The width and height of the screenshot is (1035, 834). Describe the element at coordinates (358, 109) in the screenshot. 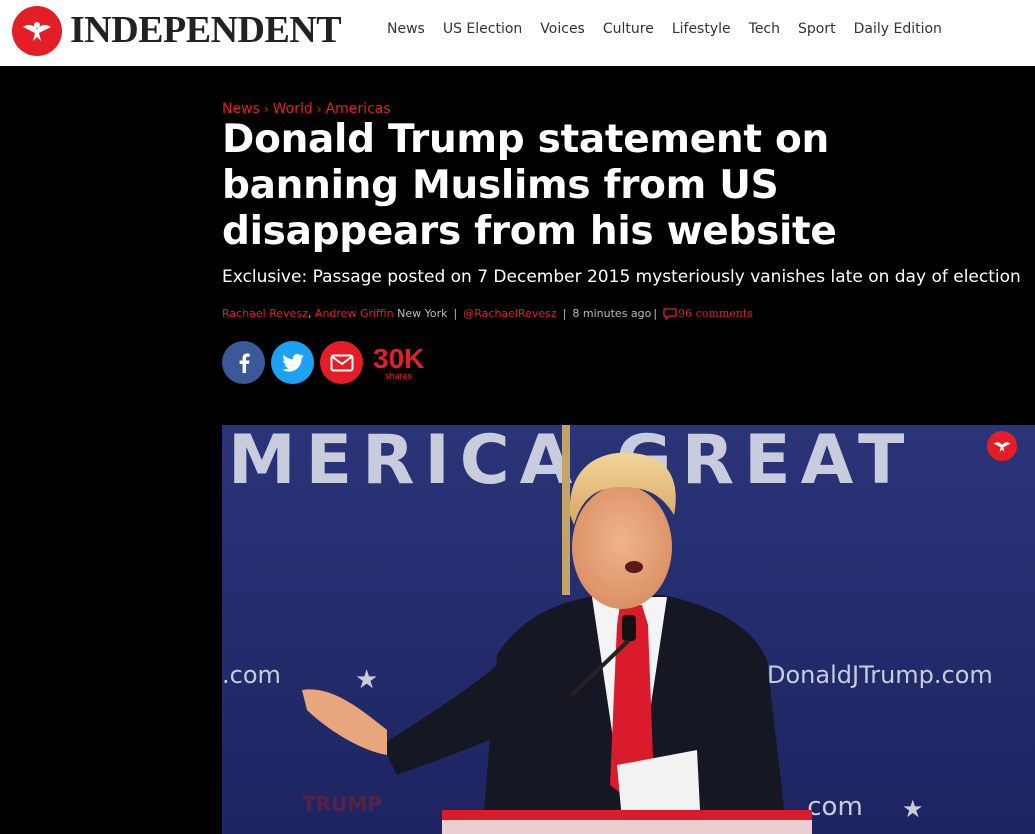

I see `breadcrumb-americas: Americas` at that location.